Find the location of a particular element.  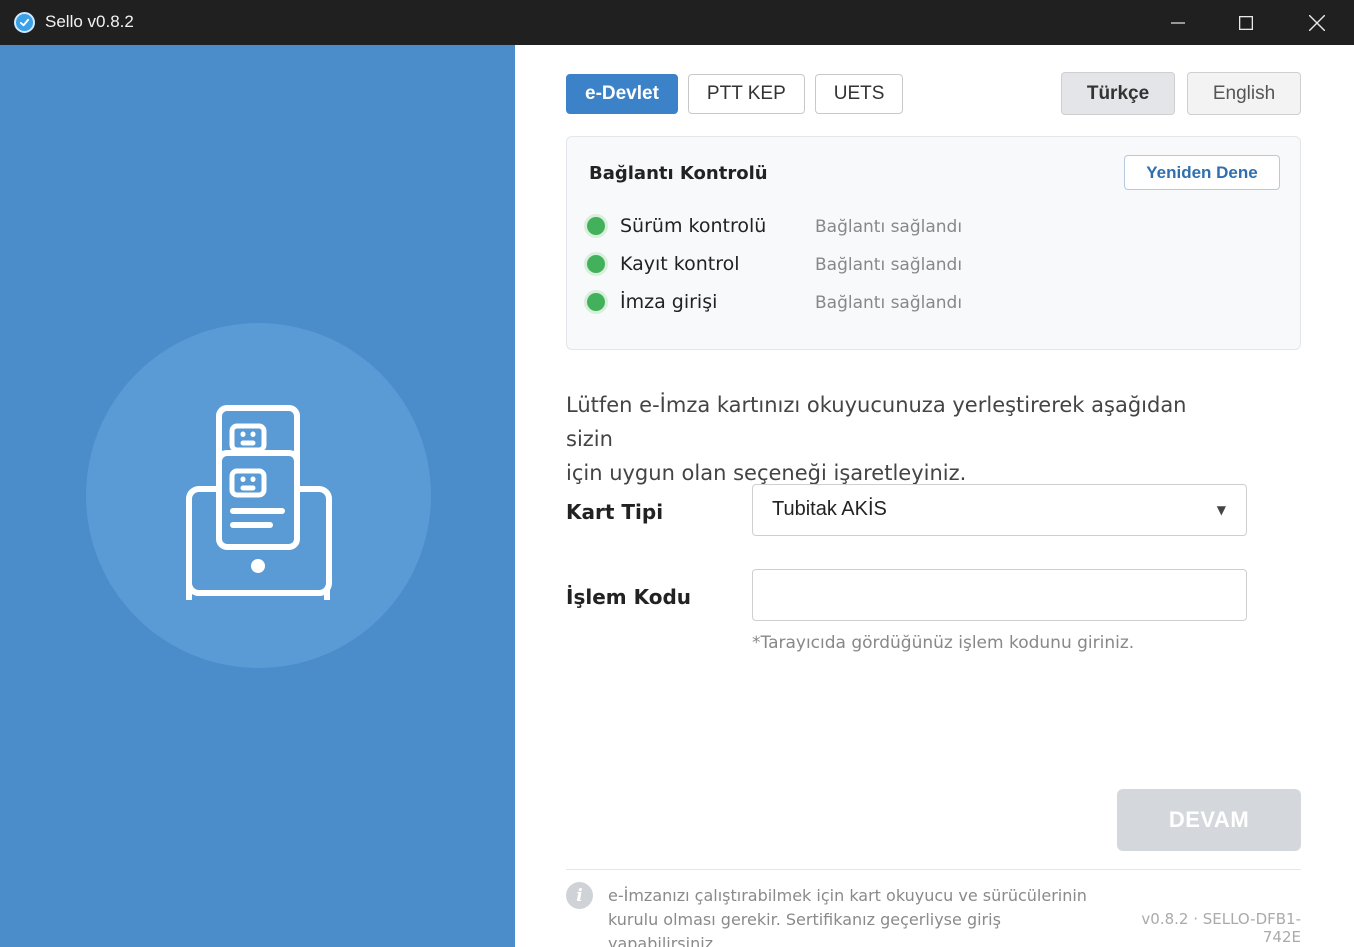

status-label: Sürüm kontrolü is located at coordinates (693, 226).